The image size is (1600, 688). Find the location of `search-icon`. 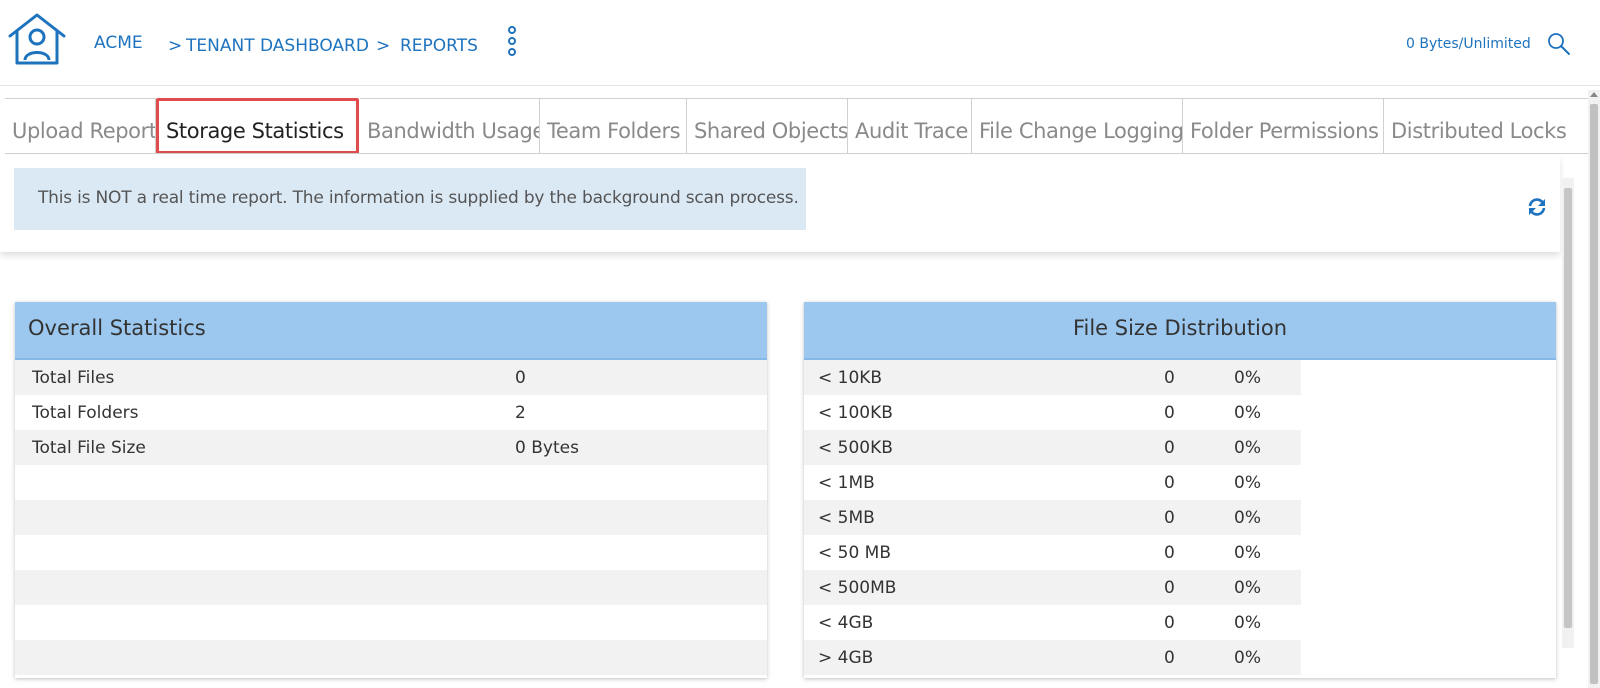

search-icon is located at coordinates (1559, 44).